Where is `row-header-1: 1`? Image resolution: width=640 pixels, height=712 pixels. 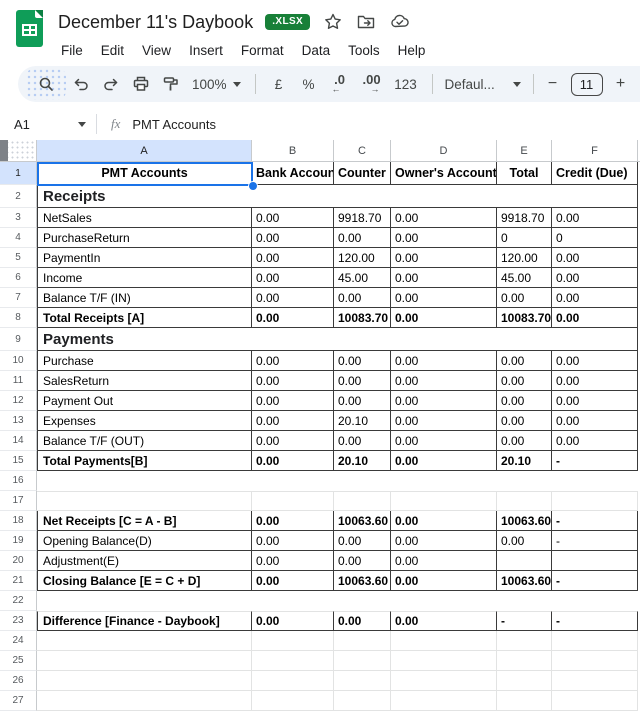 row-header-1: 1 is located at coordinates (18, 173).